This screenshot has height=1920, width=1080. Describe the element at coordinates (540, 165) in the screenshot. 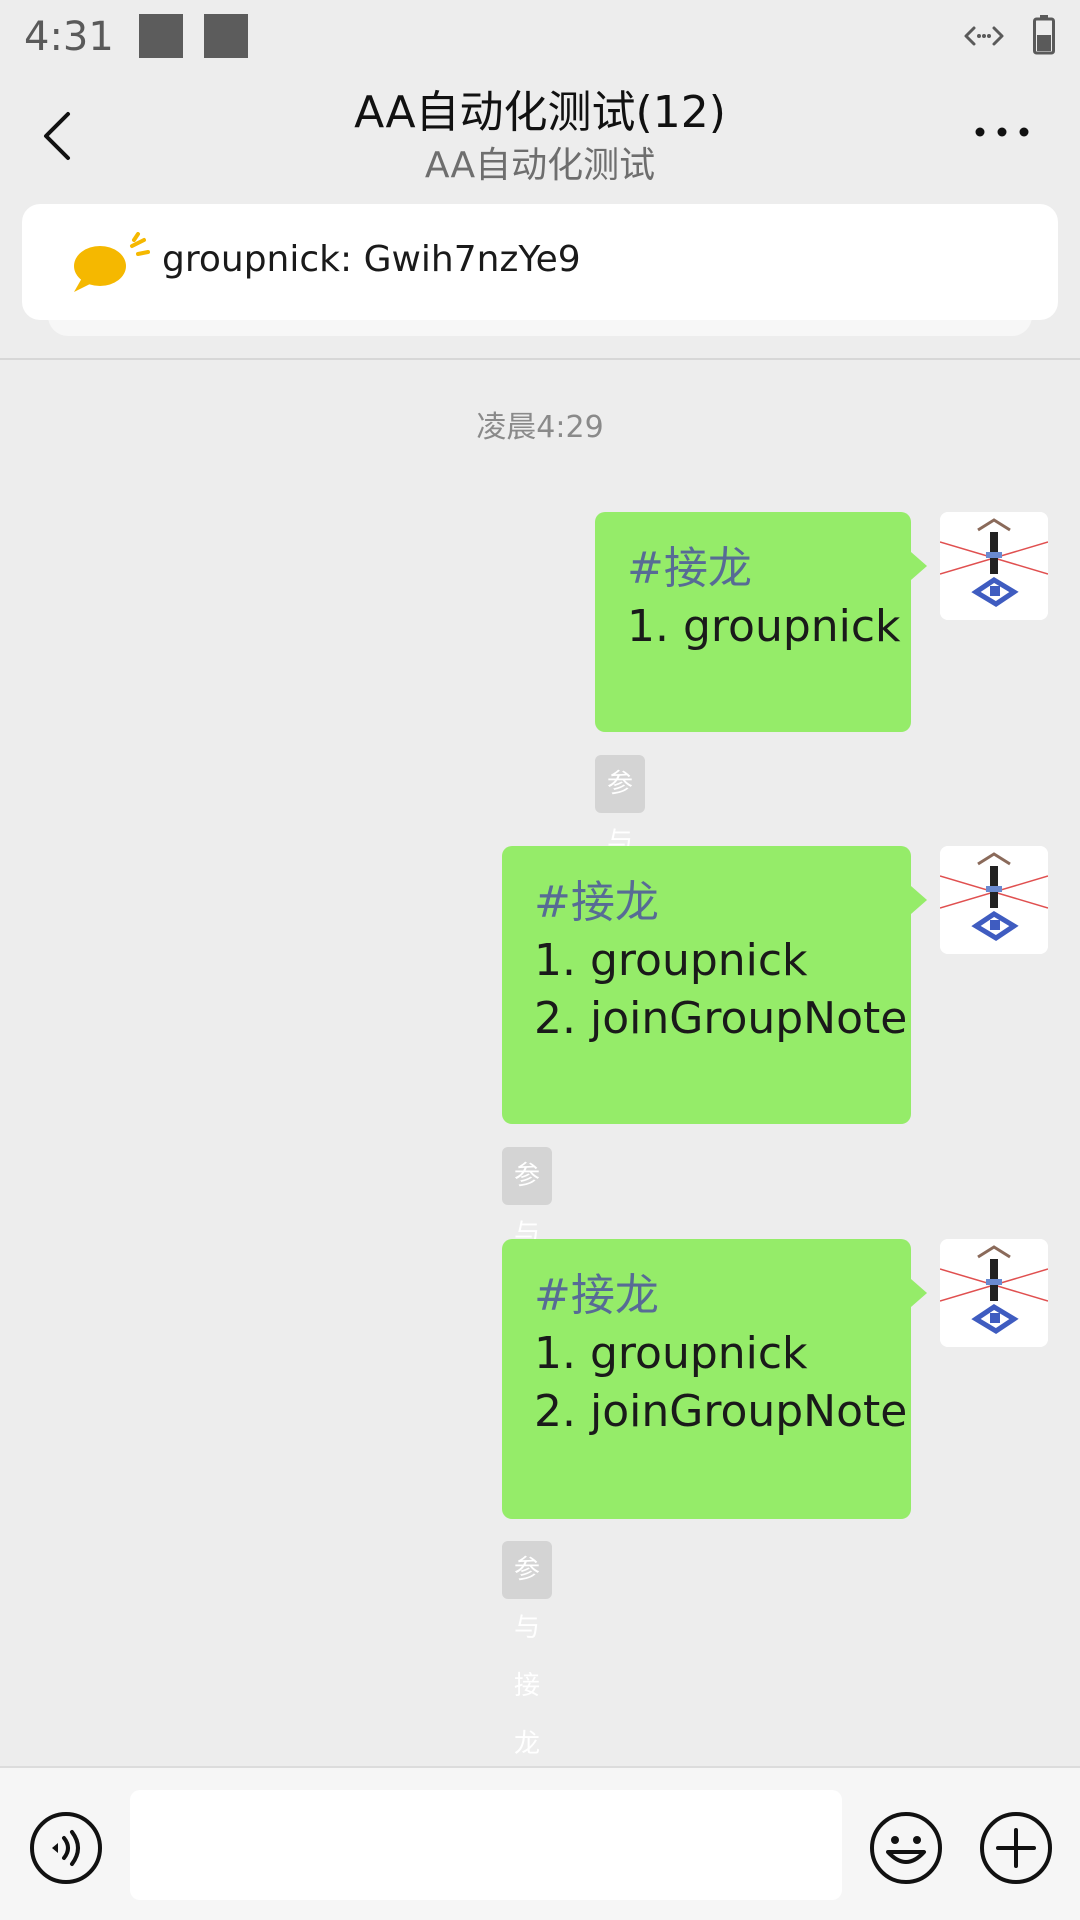

I see `chat-subtitle: AA自动化测试` at that location.